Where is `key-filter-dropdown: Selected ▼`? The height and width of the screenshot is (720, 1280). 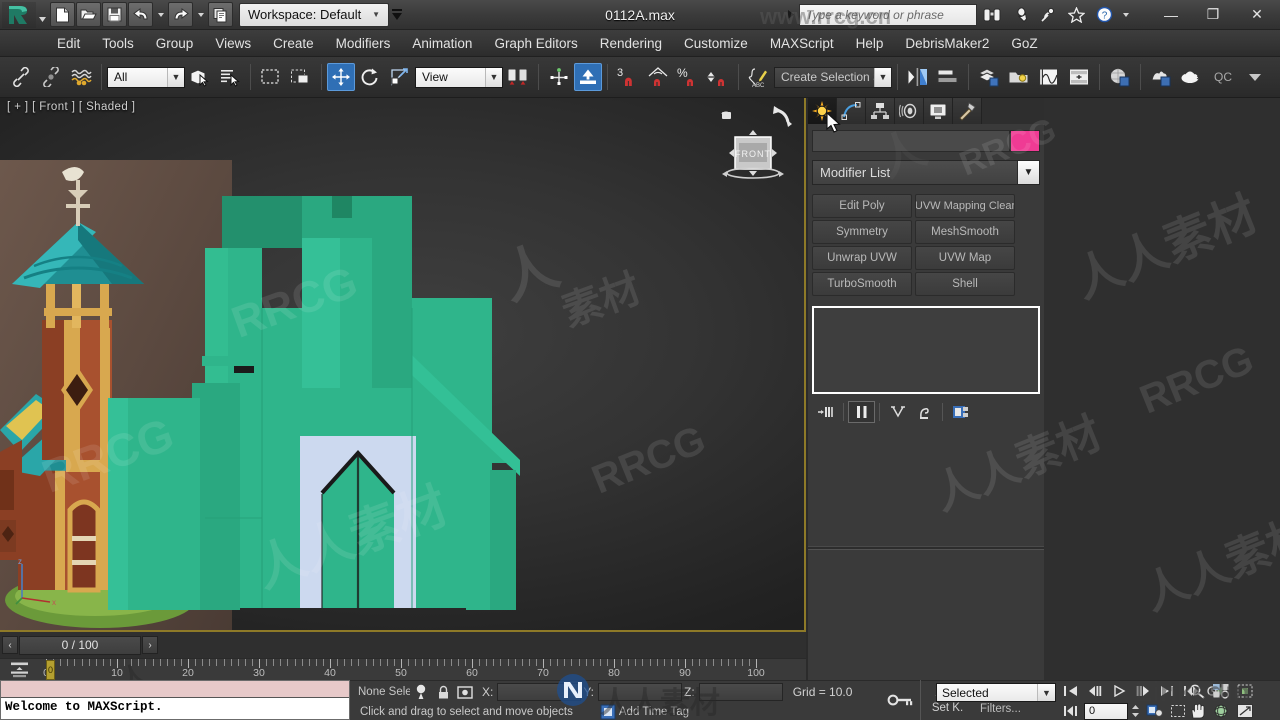
key-filter-dropdown: Selected ▼ is located at coordinates (996, 692).